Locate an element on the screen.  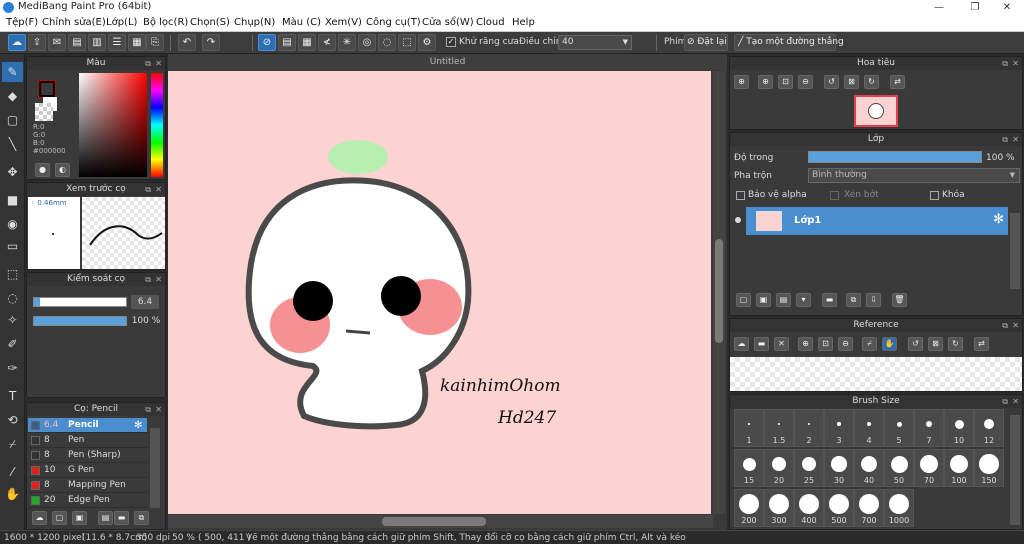
line-tool-icon: ╲ is located at coordinates (12, 144).